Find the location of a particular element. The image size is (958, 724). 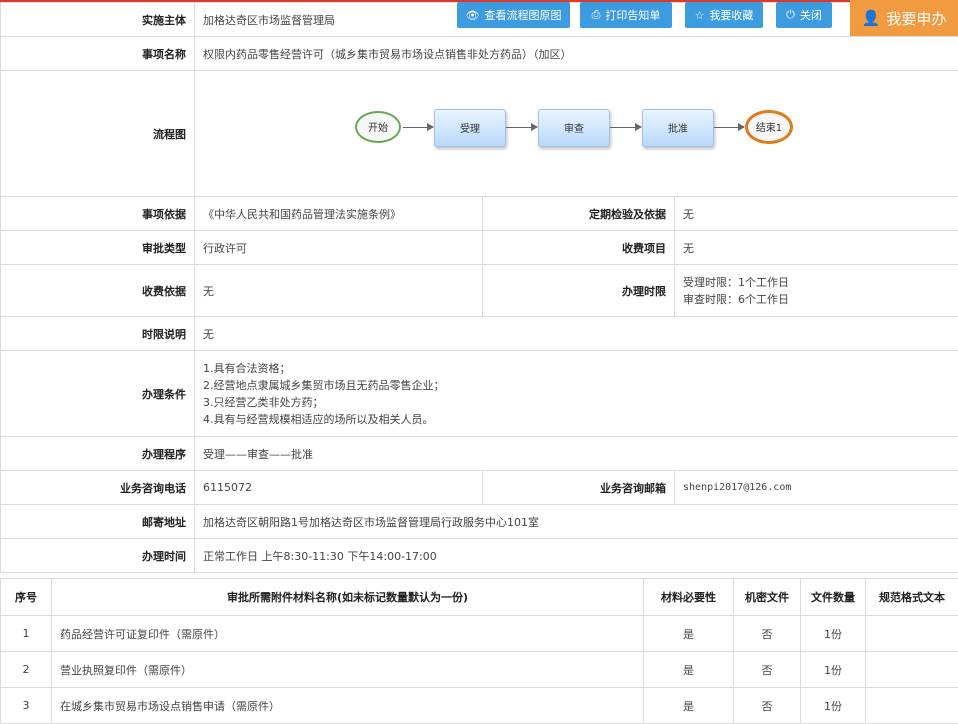

favorite-label: 我要收藏 is located at coordinates (731, 15).